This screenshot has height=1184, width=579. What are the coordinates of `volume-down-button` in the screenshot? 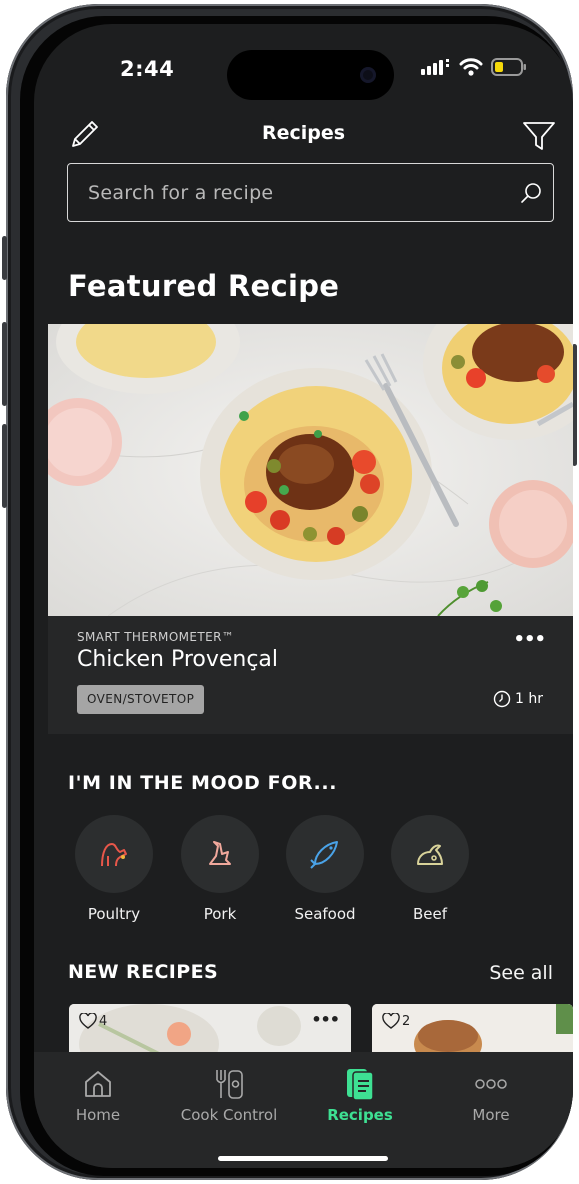 It's located at (4, 466).